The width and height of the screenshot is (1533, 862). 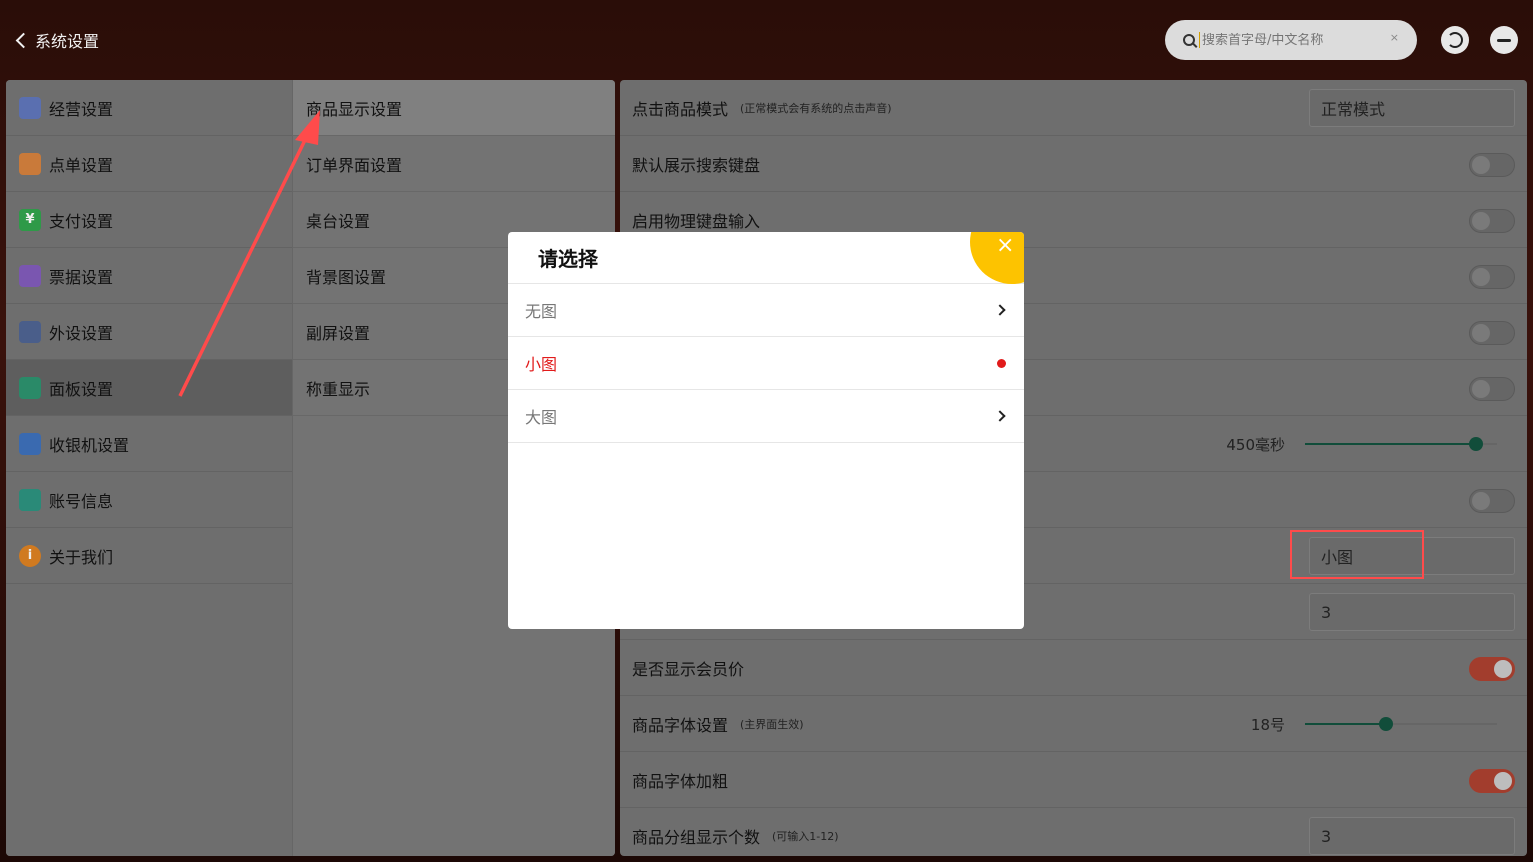 What do you see at coordinates (1073, 832) in the screenshot?
I see `setting-group-count: 商品分组显示个数 (可输入1-12) 3` at bounding box center [1073, 832].